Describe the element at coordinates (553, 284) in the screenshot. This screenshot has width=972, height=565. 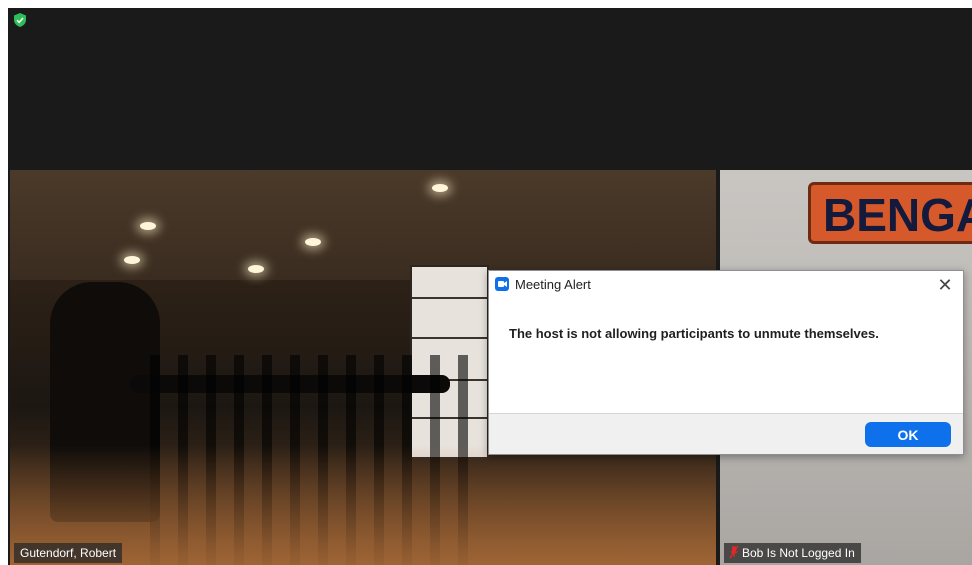
I see `dialog-title: Meeting Alert` at that location.